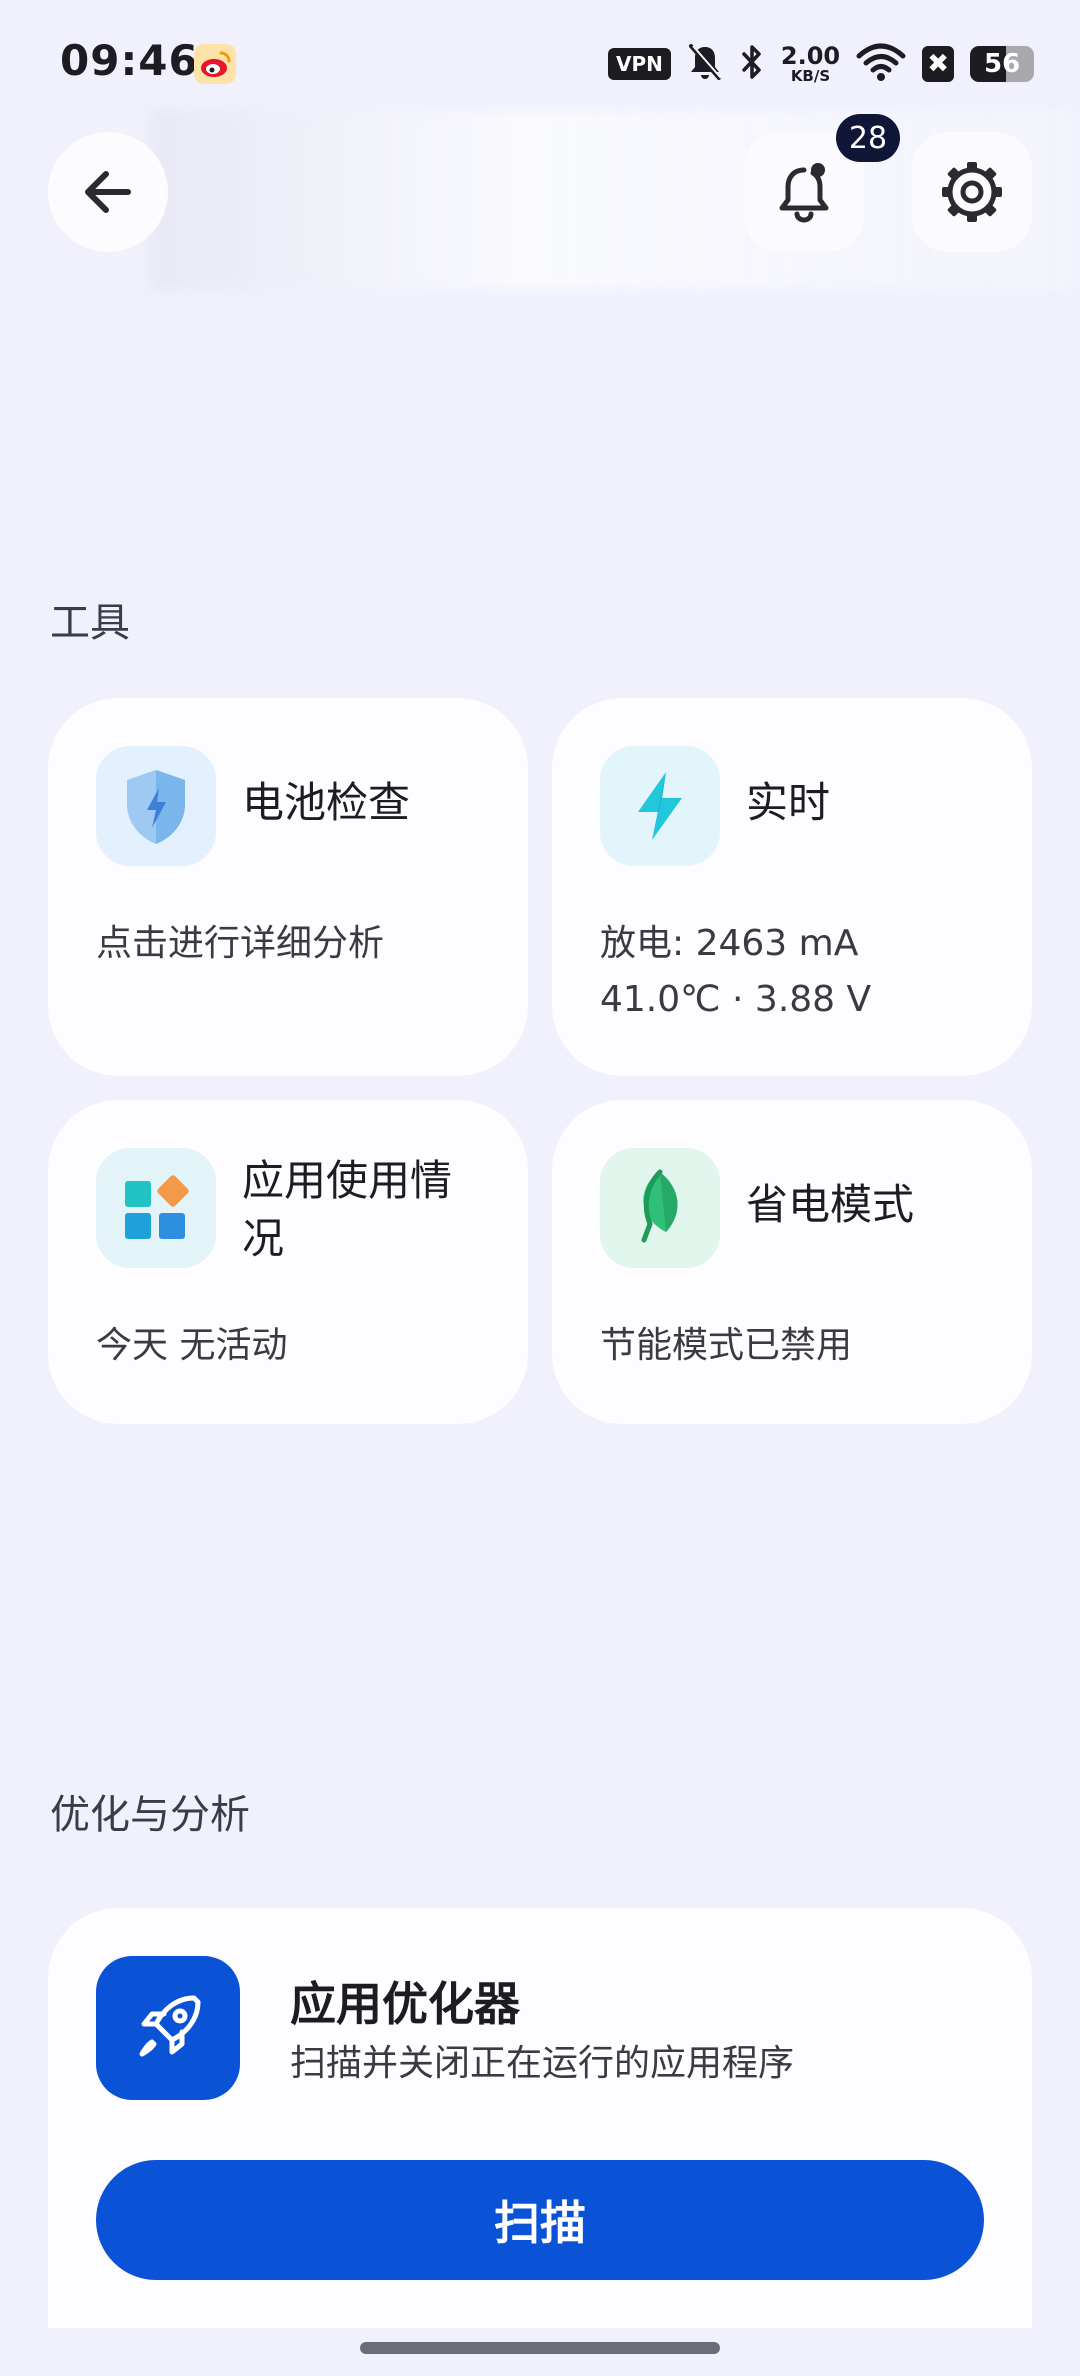  What do you see at coordinates (540, 2348) in the screenshot?
I see `home-indicator` at bounding box center [540, 2348].